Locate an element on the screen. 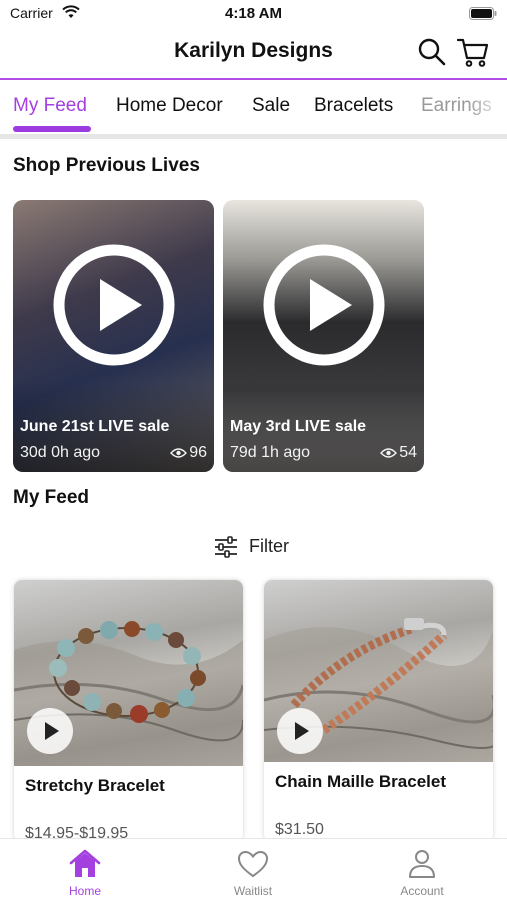 The image size is (507, 900). bottom-nav: Home Waitlist Account is located at coordinates (253, 869).